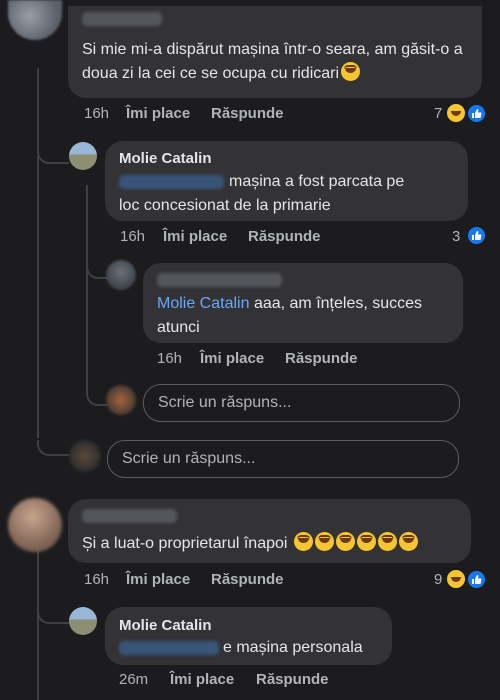 Image resolution: width=500 pixels, height=700 pixels. I want to click on reaction-count: 3, so click(456, 236).